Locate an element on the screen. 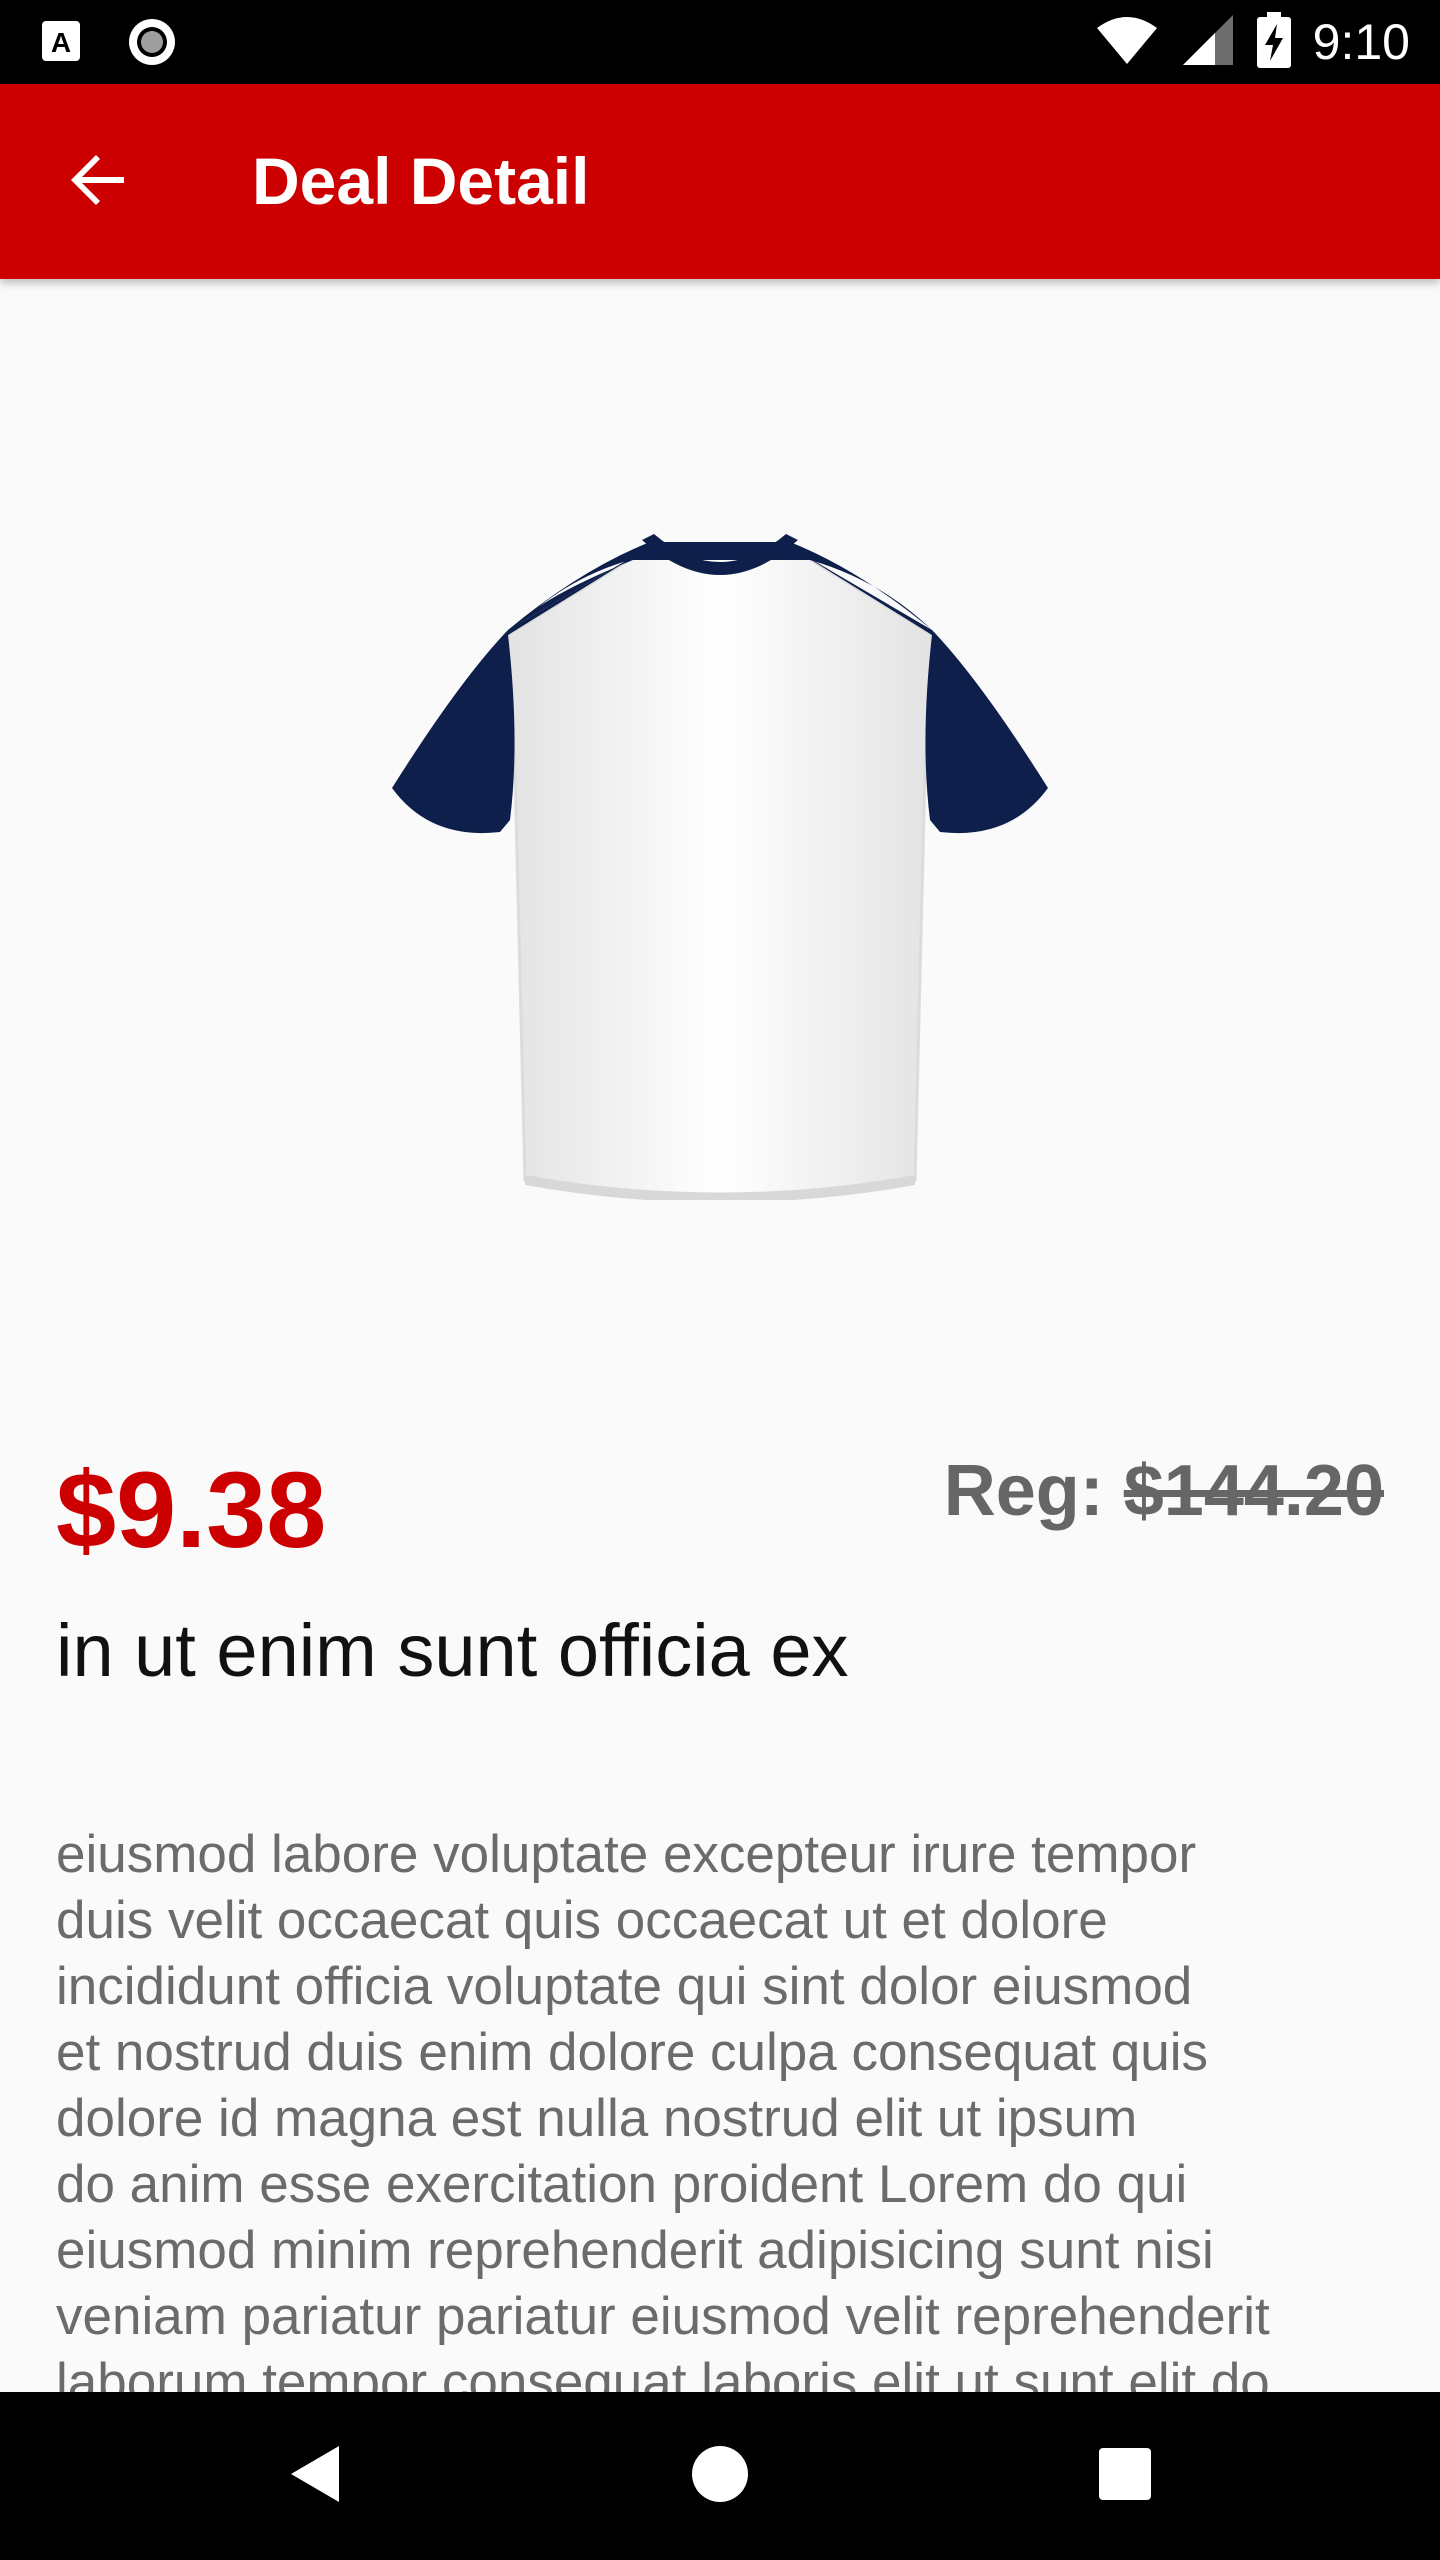 This screenshot has width=1440, height=2560. nav-recents-icon is located at coordinates (1125, 2476).